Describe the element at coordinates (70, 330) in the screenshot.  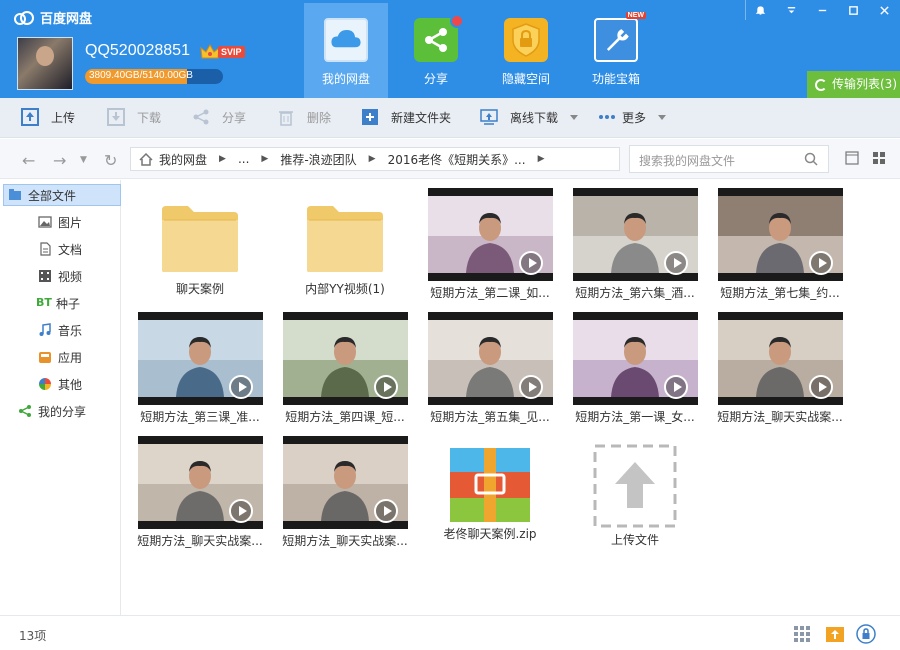
I see `sidebar-item-label: 音乐` at that location.